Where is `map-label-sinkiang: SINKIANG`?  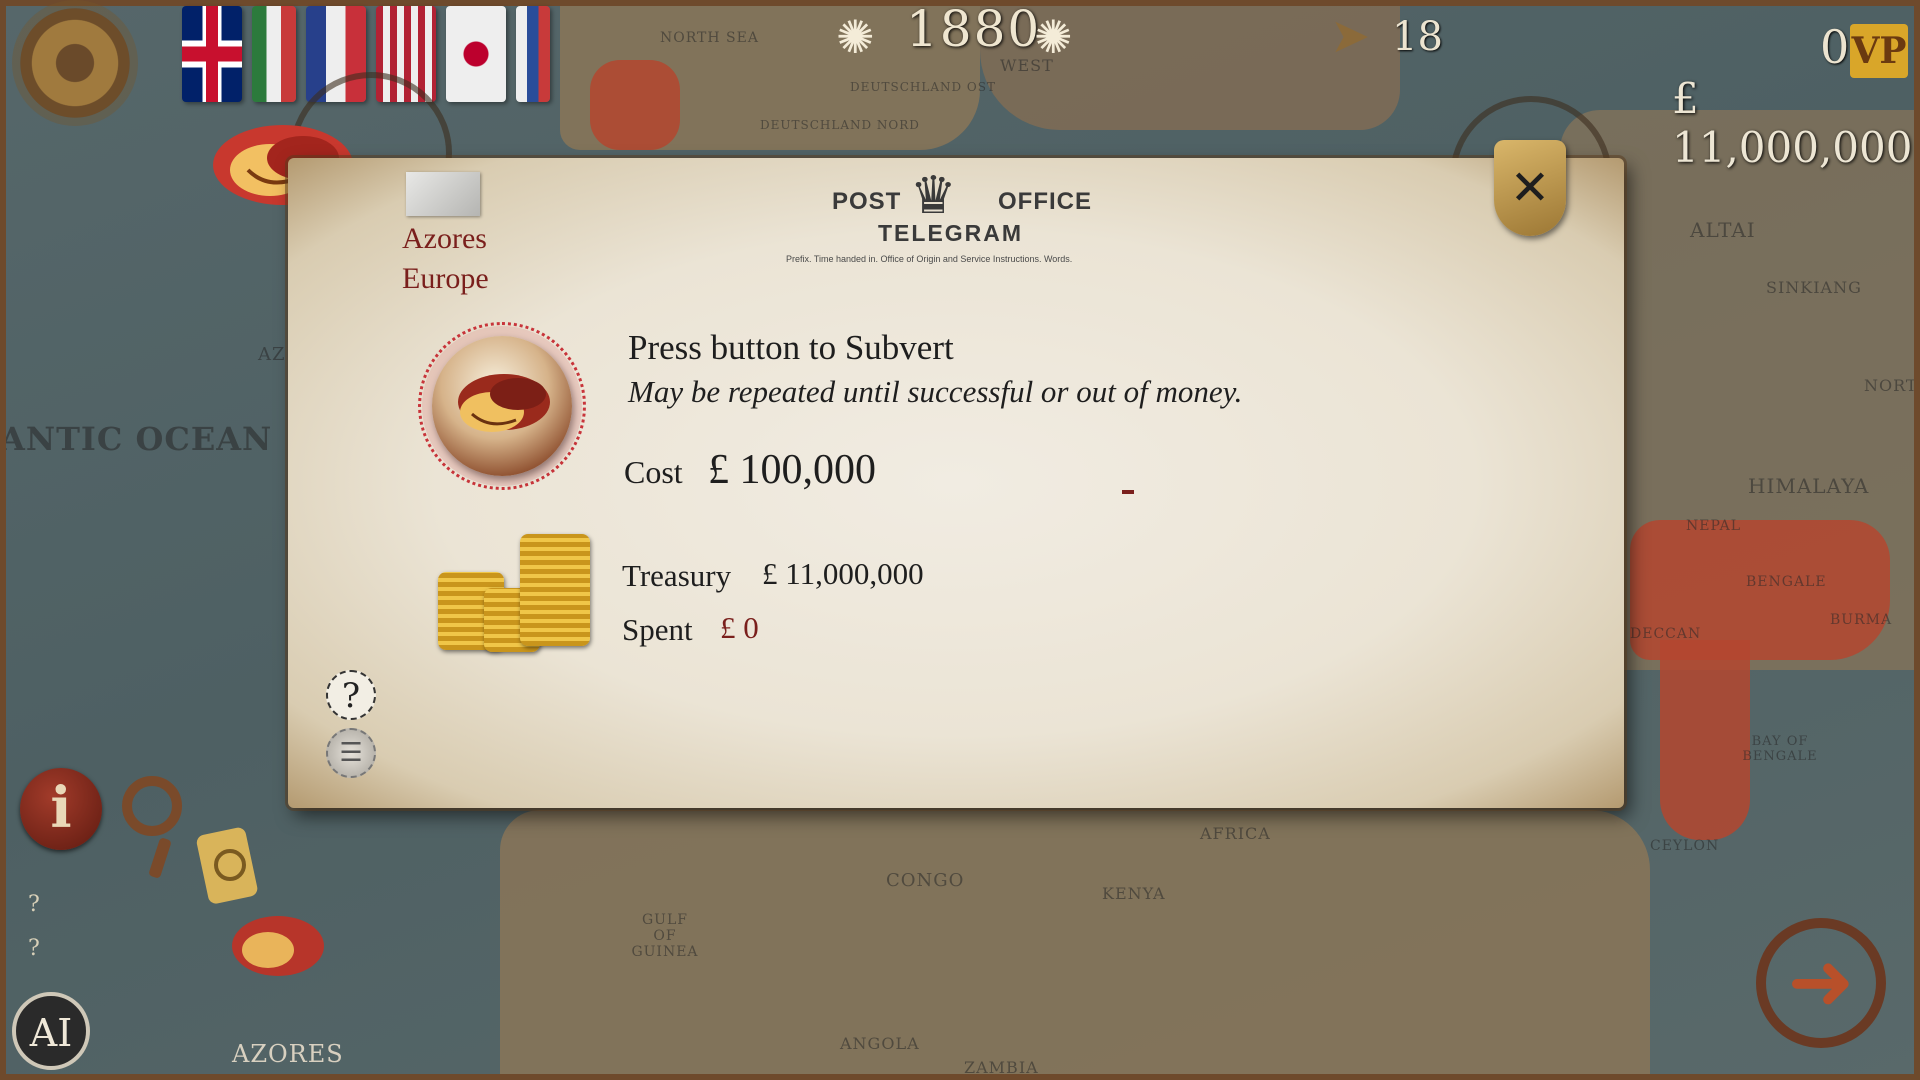 map-label-sinkiang: SINKIANG is located at coordinates (1814, 287).